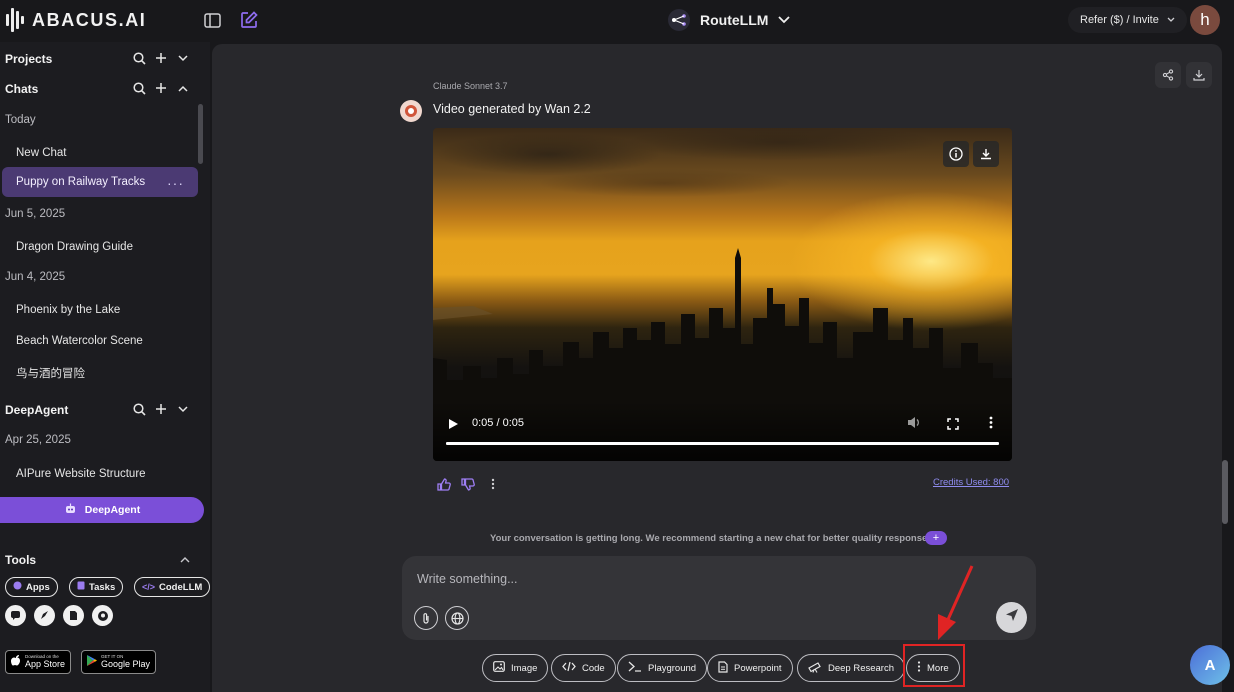  Describe the element at coordinates (470, 86) in the screenshot. I see `message-model-name: Claude Sonnet 3.7` at that location.